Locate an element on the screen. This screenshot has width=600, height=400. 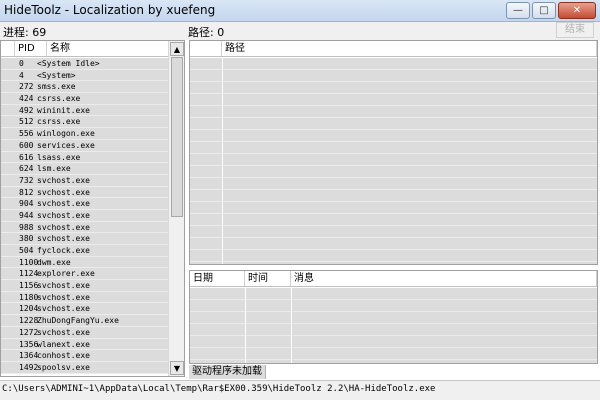
process-row: 504 fyclock.exe is located at coordinates (85, 251).